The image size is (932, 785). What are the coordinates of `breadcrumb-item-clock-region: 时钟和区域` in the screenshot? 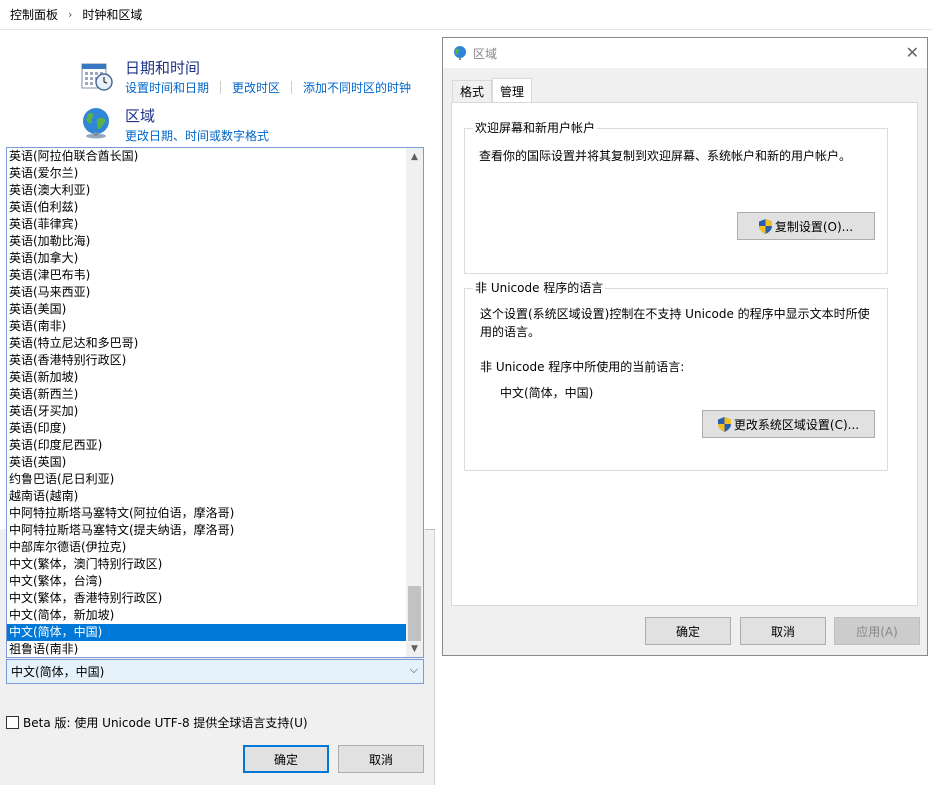 It's located at (112, 14).